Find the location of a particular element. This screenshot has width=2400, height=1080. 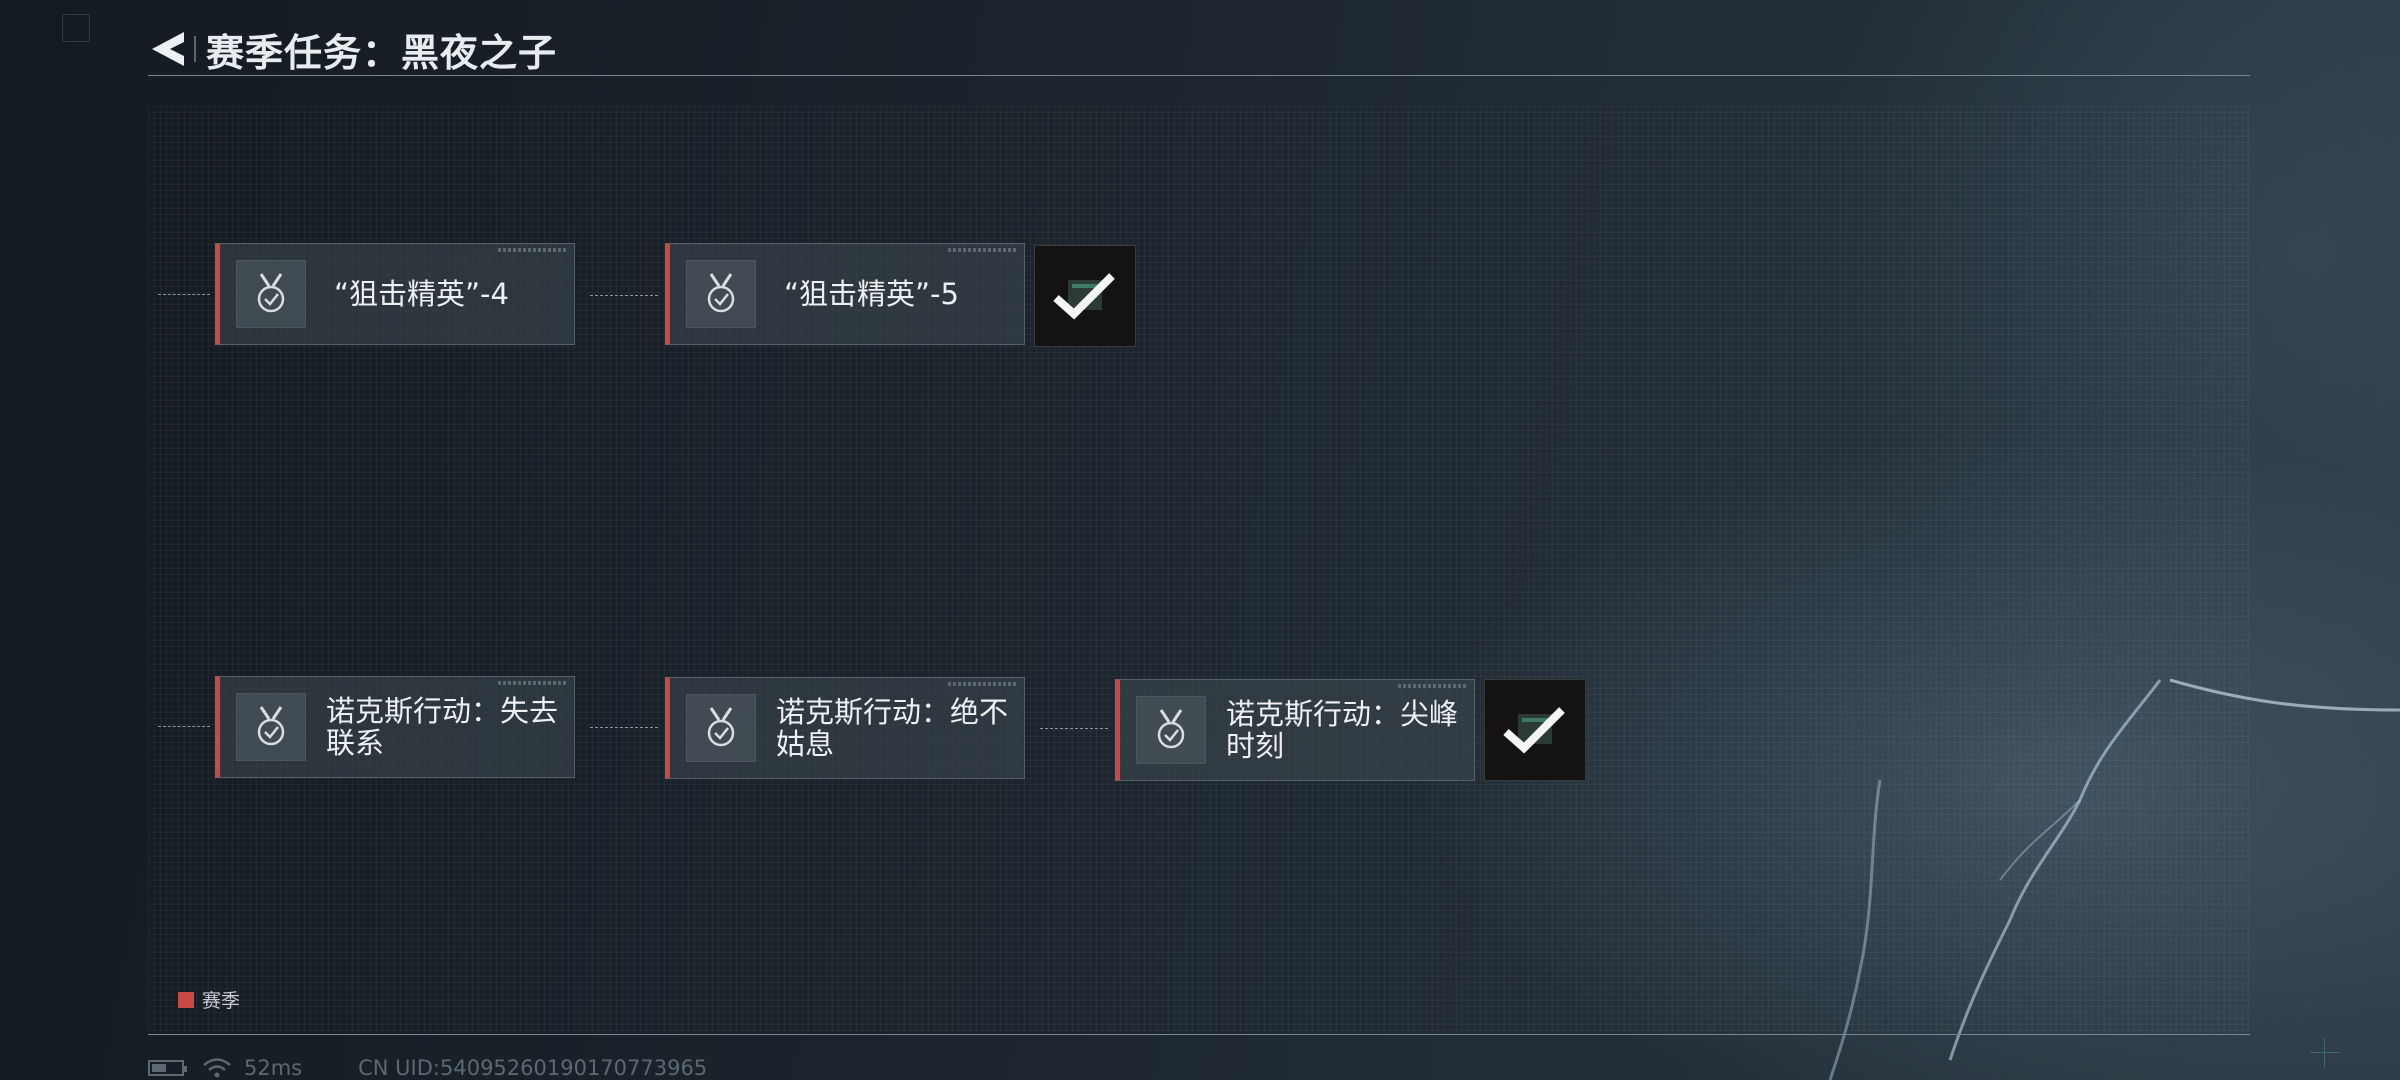

task-card: “狙击精英”-5 is located at coordinates (845, 294).